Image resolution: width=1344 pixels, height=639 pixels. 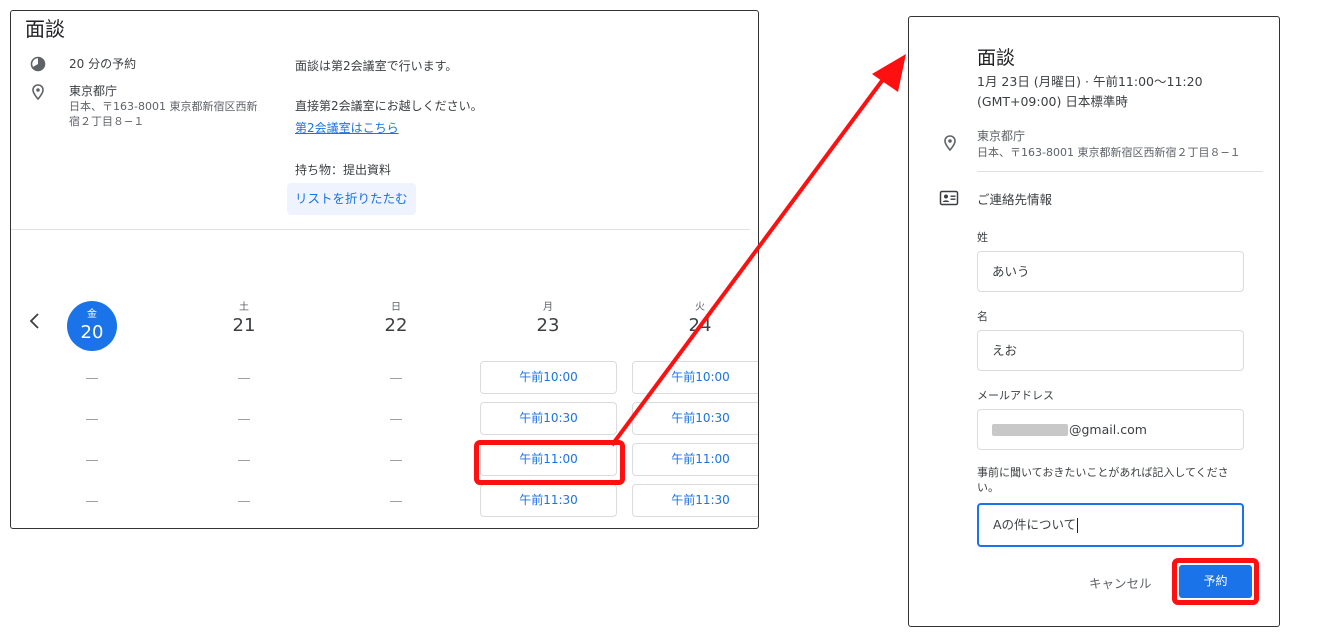 What do you see at coordinates (1110, 525) in the screenshot?
I see `notes-field: Aの件について` at bounding box center [1110, 525].